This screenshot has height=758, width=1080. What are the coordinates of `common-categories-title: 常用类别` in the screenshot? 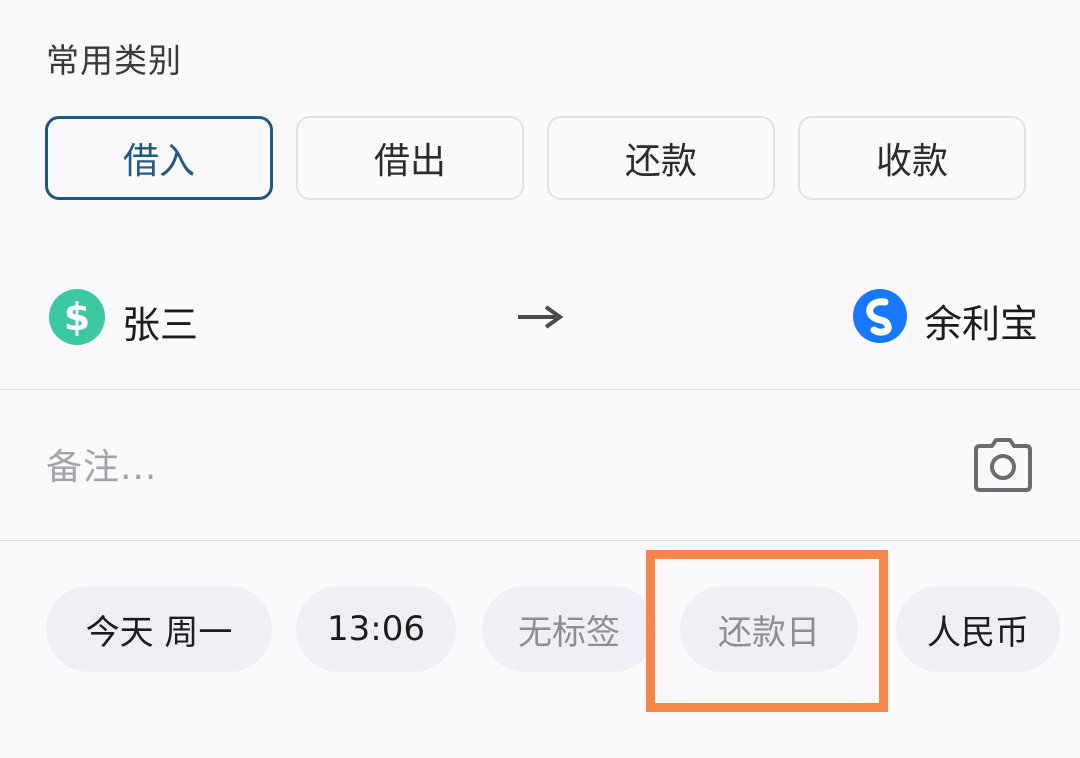 It's located at (114, 60).